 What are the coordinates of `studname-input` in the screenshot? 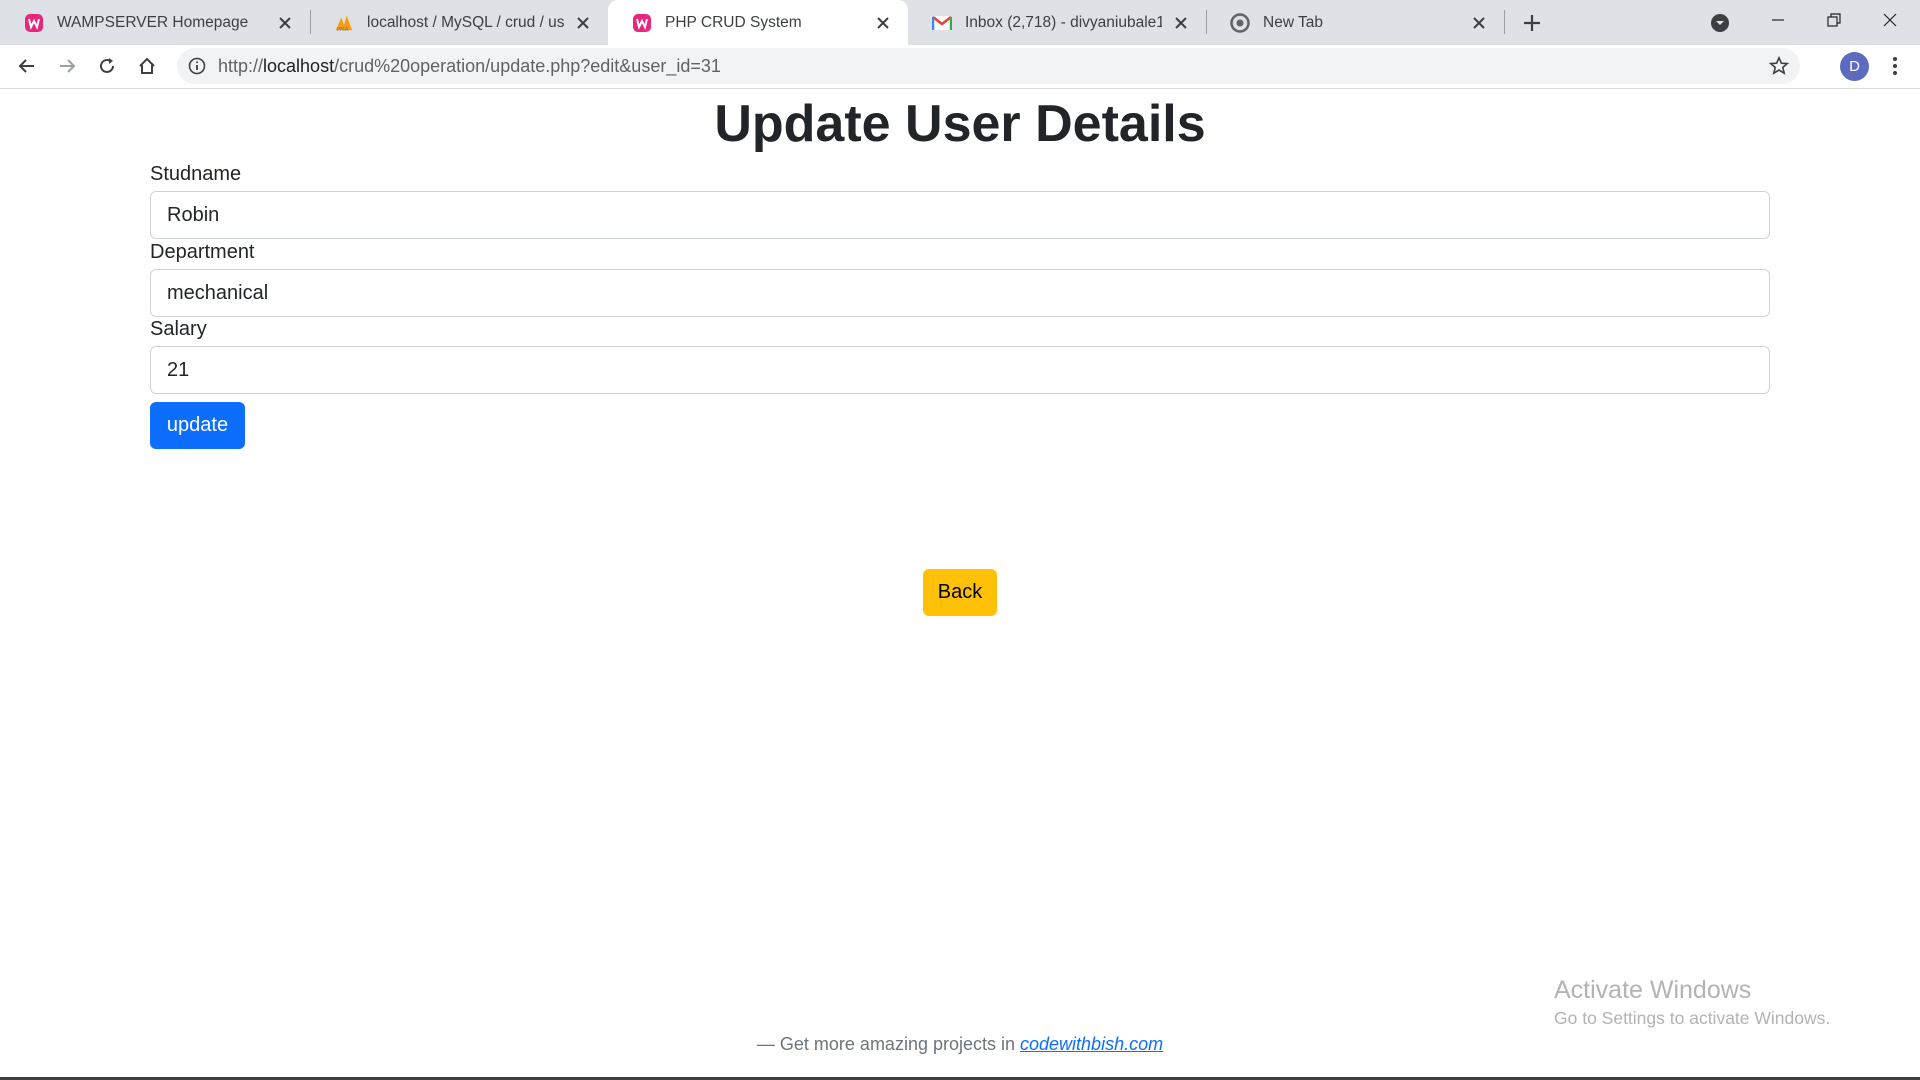 It's located at (960, 215).